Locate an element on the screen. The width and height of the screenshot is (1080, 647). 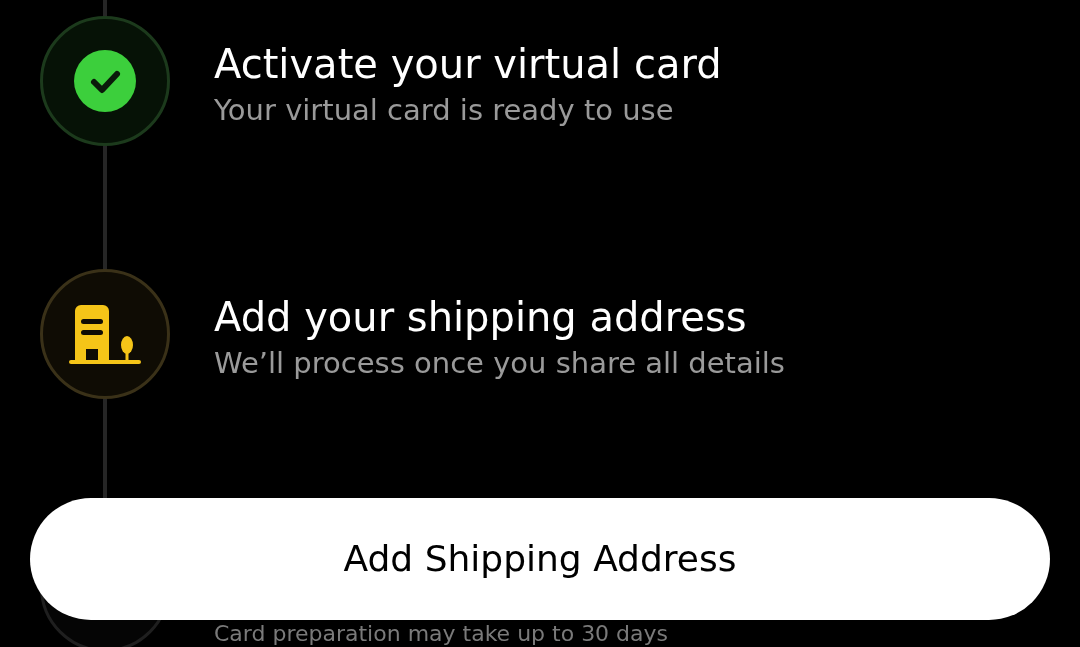
step-title: Add your shipping address is located at coordinates (481, 317).